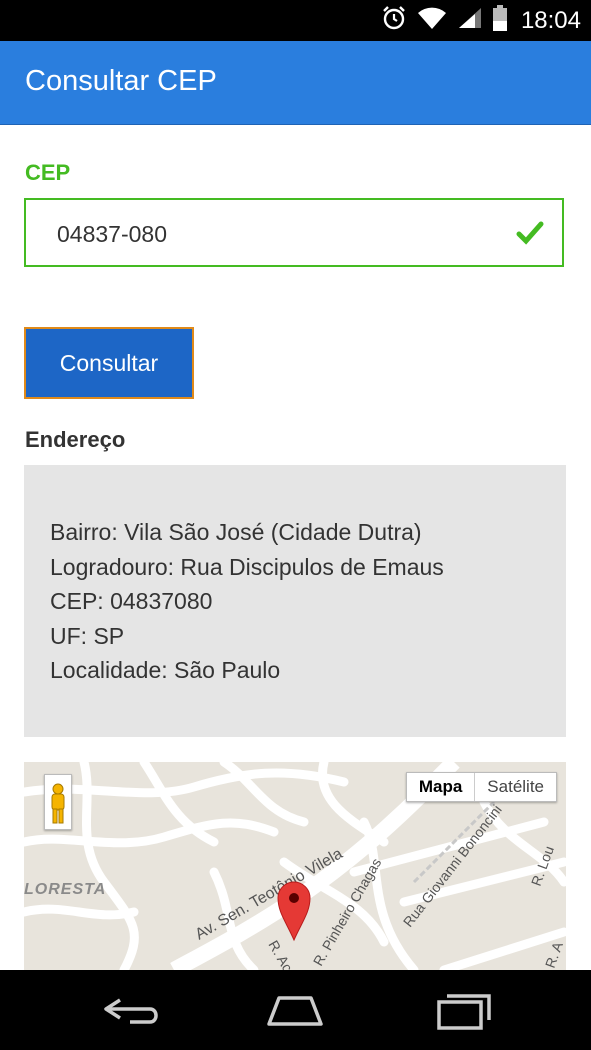 This screenshot has height=1050, width=591. What do you see at coordinates (432, 20) in the screenshot?
I see `wifi-icon` at bounding box center [432, 20].